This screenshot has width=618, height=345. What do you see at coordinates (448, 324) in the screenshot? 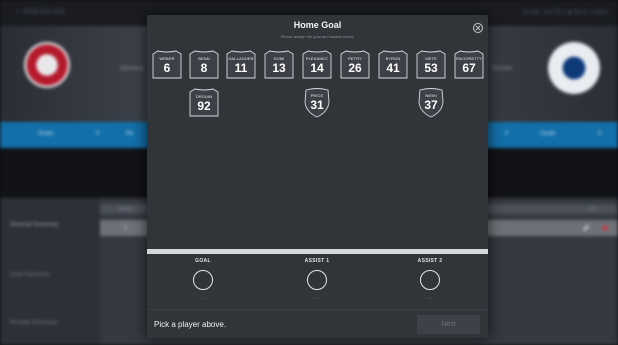
I see `next-button: Next` at bounding box center [448, 324].